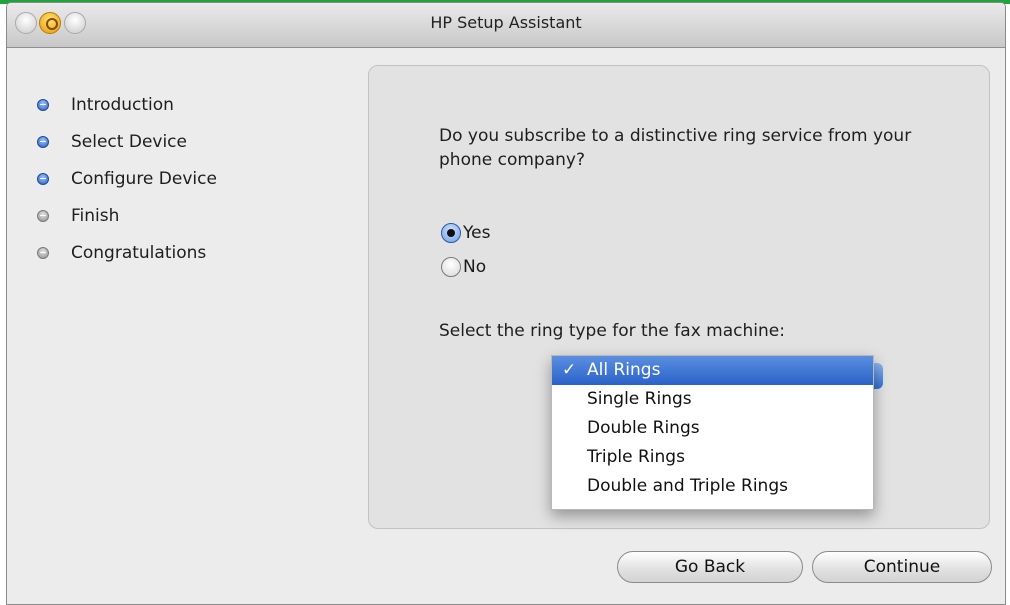 This screenshot has width=1010, height=605. Describe the element at coordinates (95, 216) in the screenshot. I see `step-label: Finish` at that location.